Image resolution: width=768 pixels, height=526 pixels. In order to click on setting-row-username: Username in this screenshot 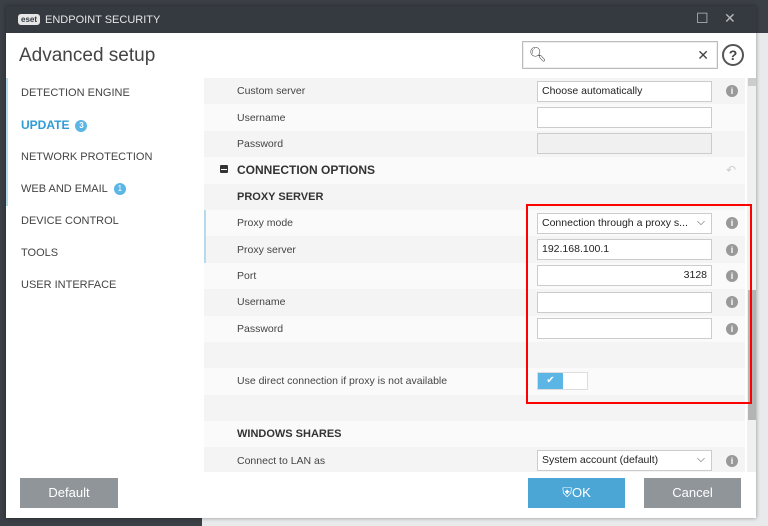, I will do `click(474, 117)`.